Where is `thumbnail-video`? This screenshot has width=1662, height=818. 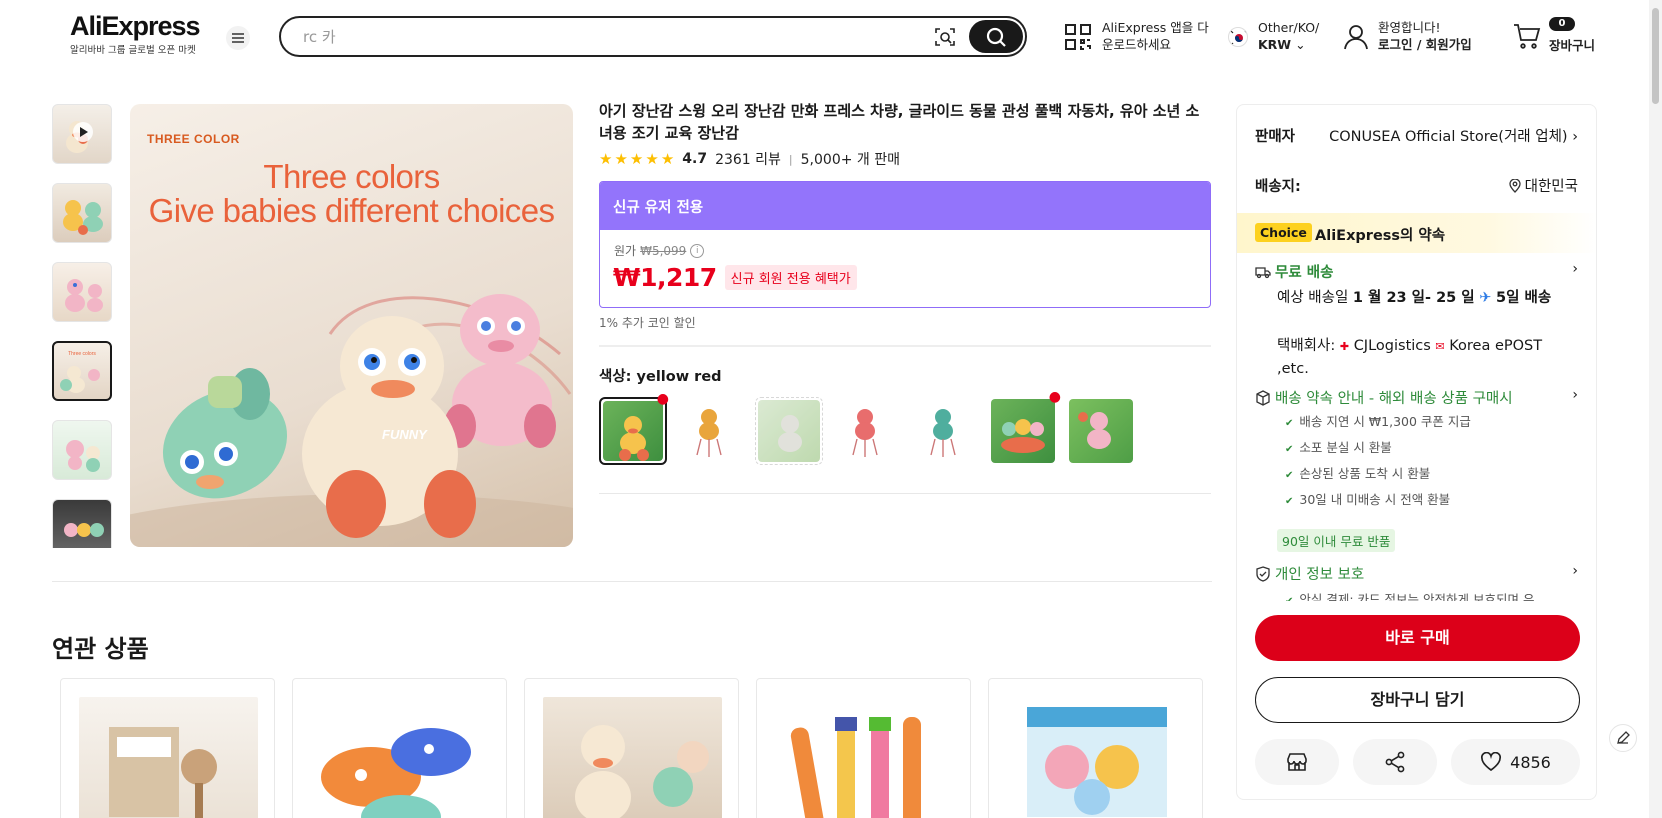 thumbnail-video is located at coordinates (82, 134).